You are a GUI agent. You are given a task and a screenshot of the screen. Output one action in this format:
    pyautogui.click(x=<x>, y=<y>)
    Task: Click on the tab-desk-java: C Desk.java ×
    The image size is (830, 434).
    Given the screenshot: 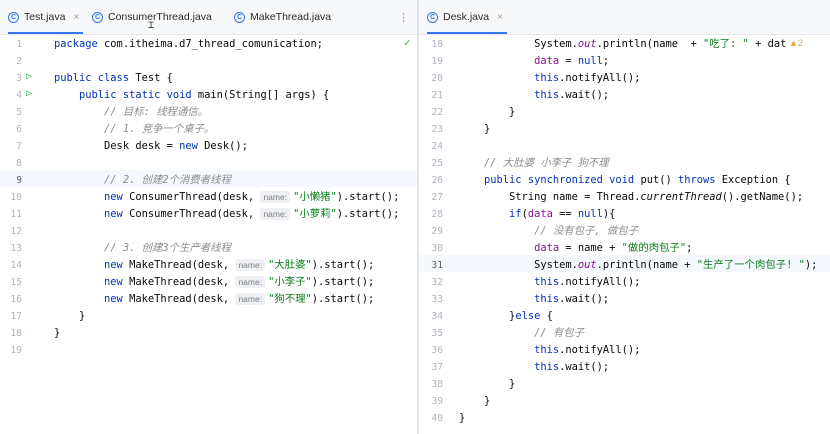 What is the action you would take?
    pyautogui.click(x=467, y=17)
    